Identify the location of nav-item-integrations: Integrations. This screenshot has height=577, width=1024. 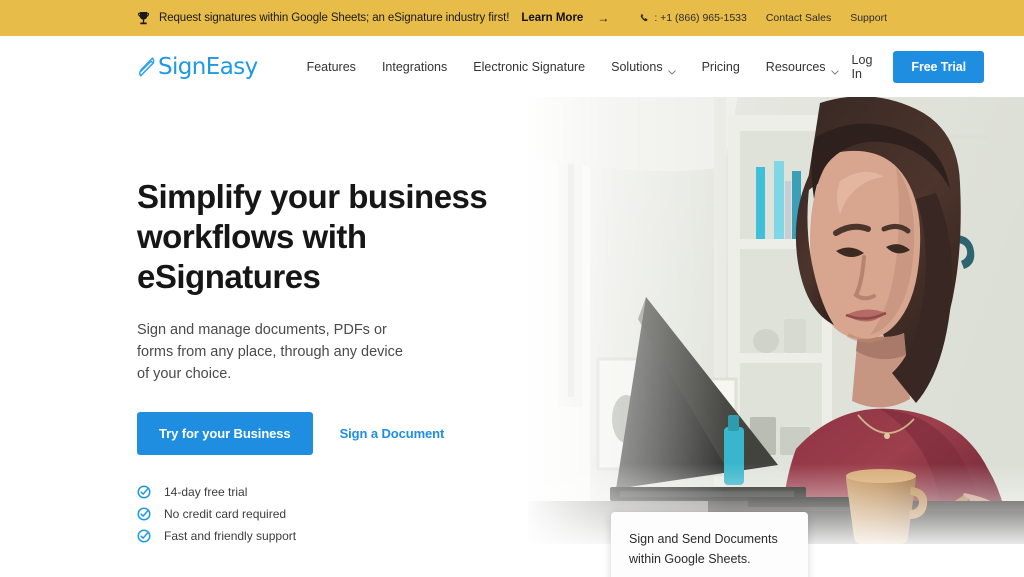
(414, 67).